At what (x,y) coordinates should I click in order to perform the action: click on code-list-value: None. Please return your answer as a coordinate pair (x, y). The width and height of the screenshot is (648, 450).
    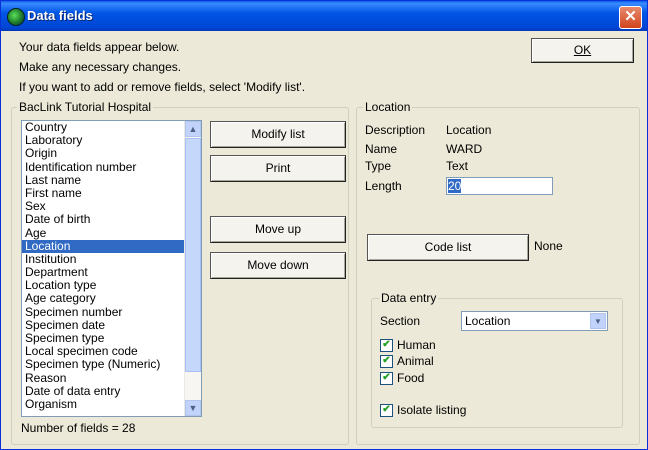
    Looking at the image, I should click on (548, 246).